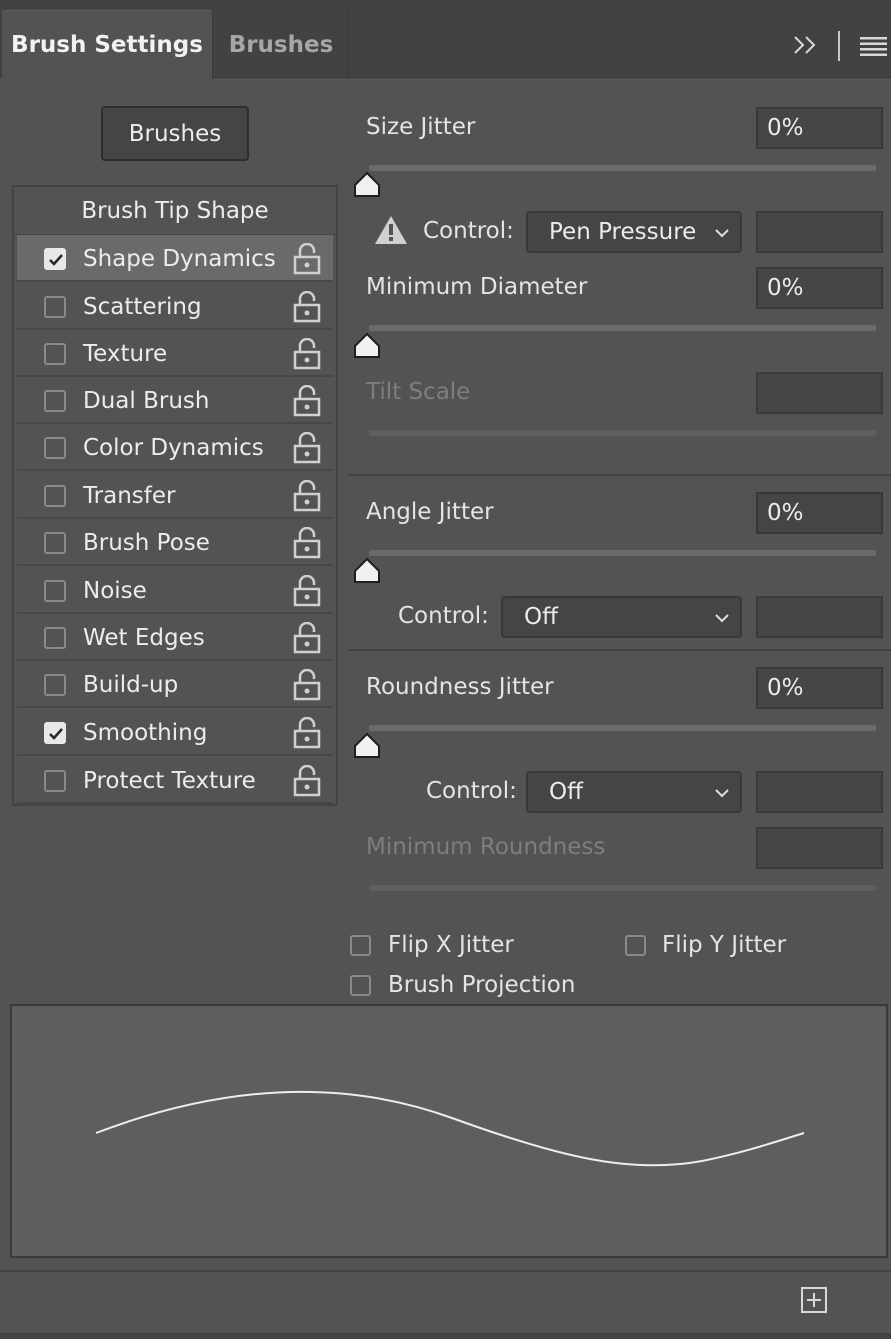 The height and width of the screenshot is (1339, 891). What do you see at coordinates (125, 353) in the screenshot?
I see `brush-setting-label: Texture` at bounding box center [125, 353].